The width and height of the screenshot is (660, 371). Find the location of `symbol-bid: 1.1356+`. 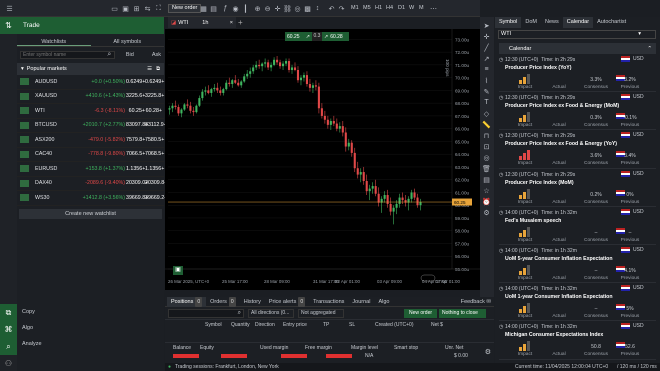

symbol-bid: 1.1356+ is located at coordinates (135, 169).